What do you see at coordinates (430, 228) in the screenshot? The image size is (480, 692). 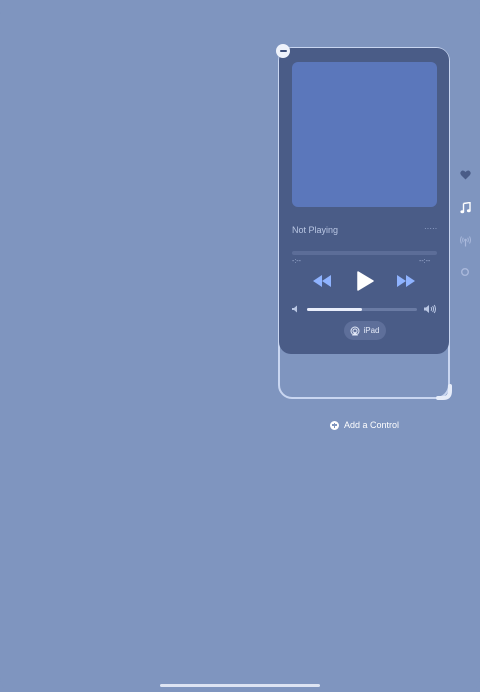 I see `more-options-icon: ·····` at bounding box center [430, 228].